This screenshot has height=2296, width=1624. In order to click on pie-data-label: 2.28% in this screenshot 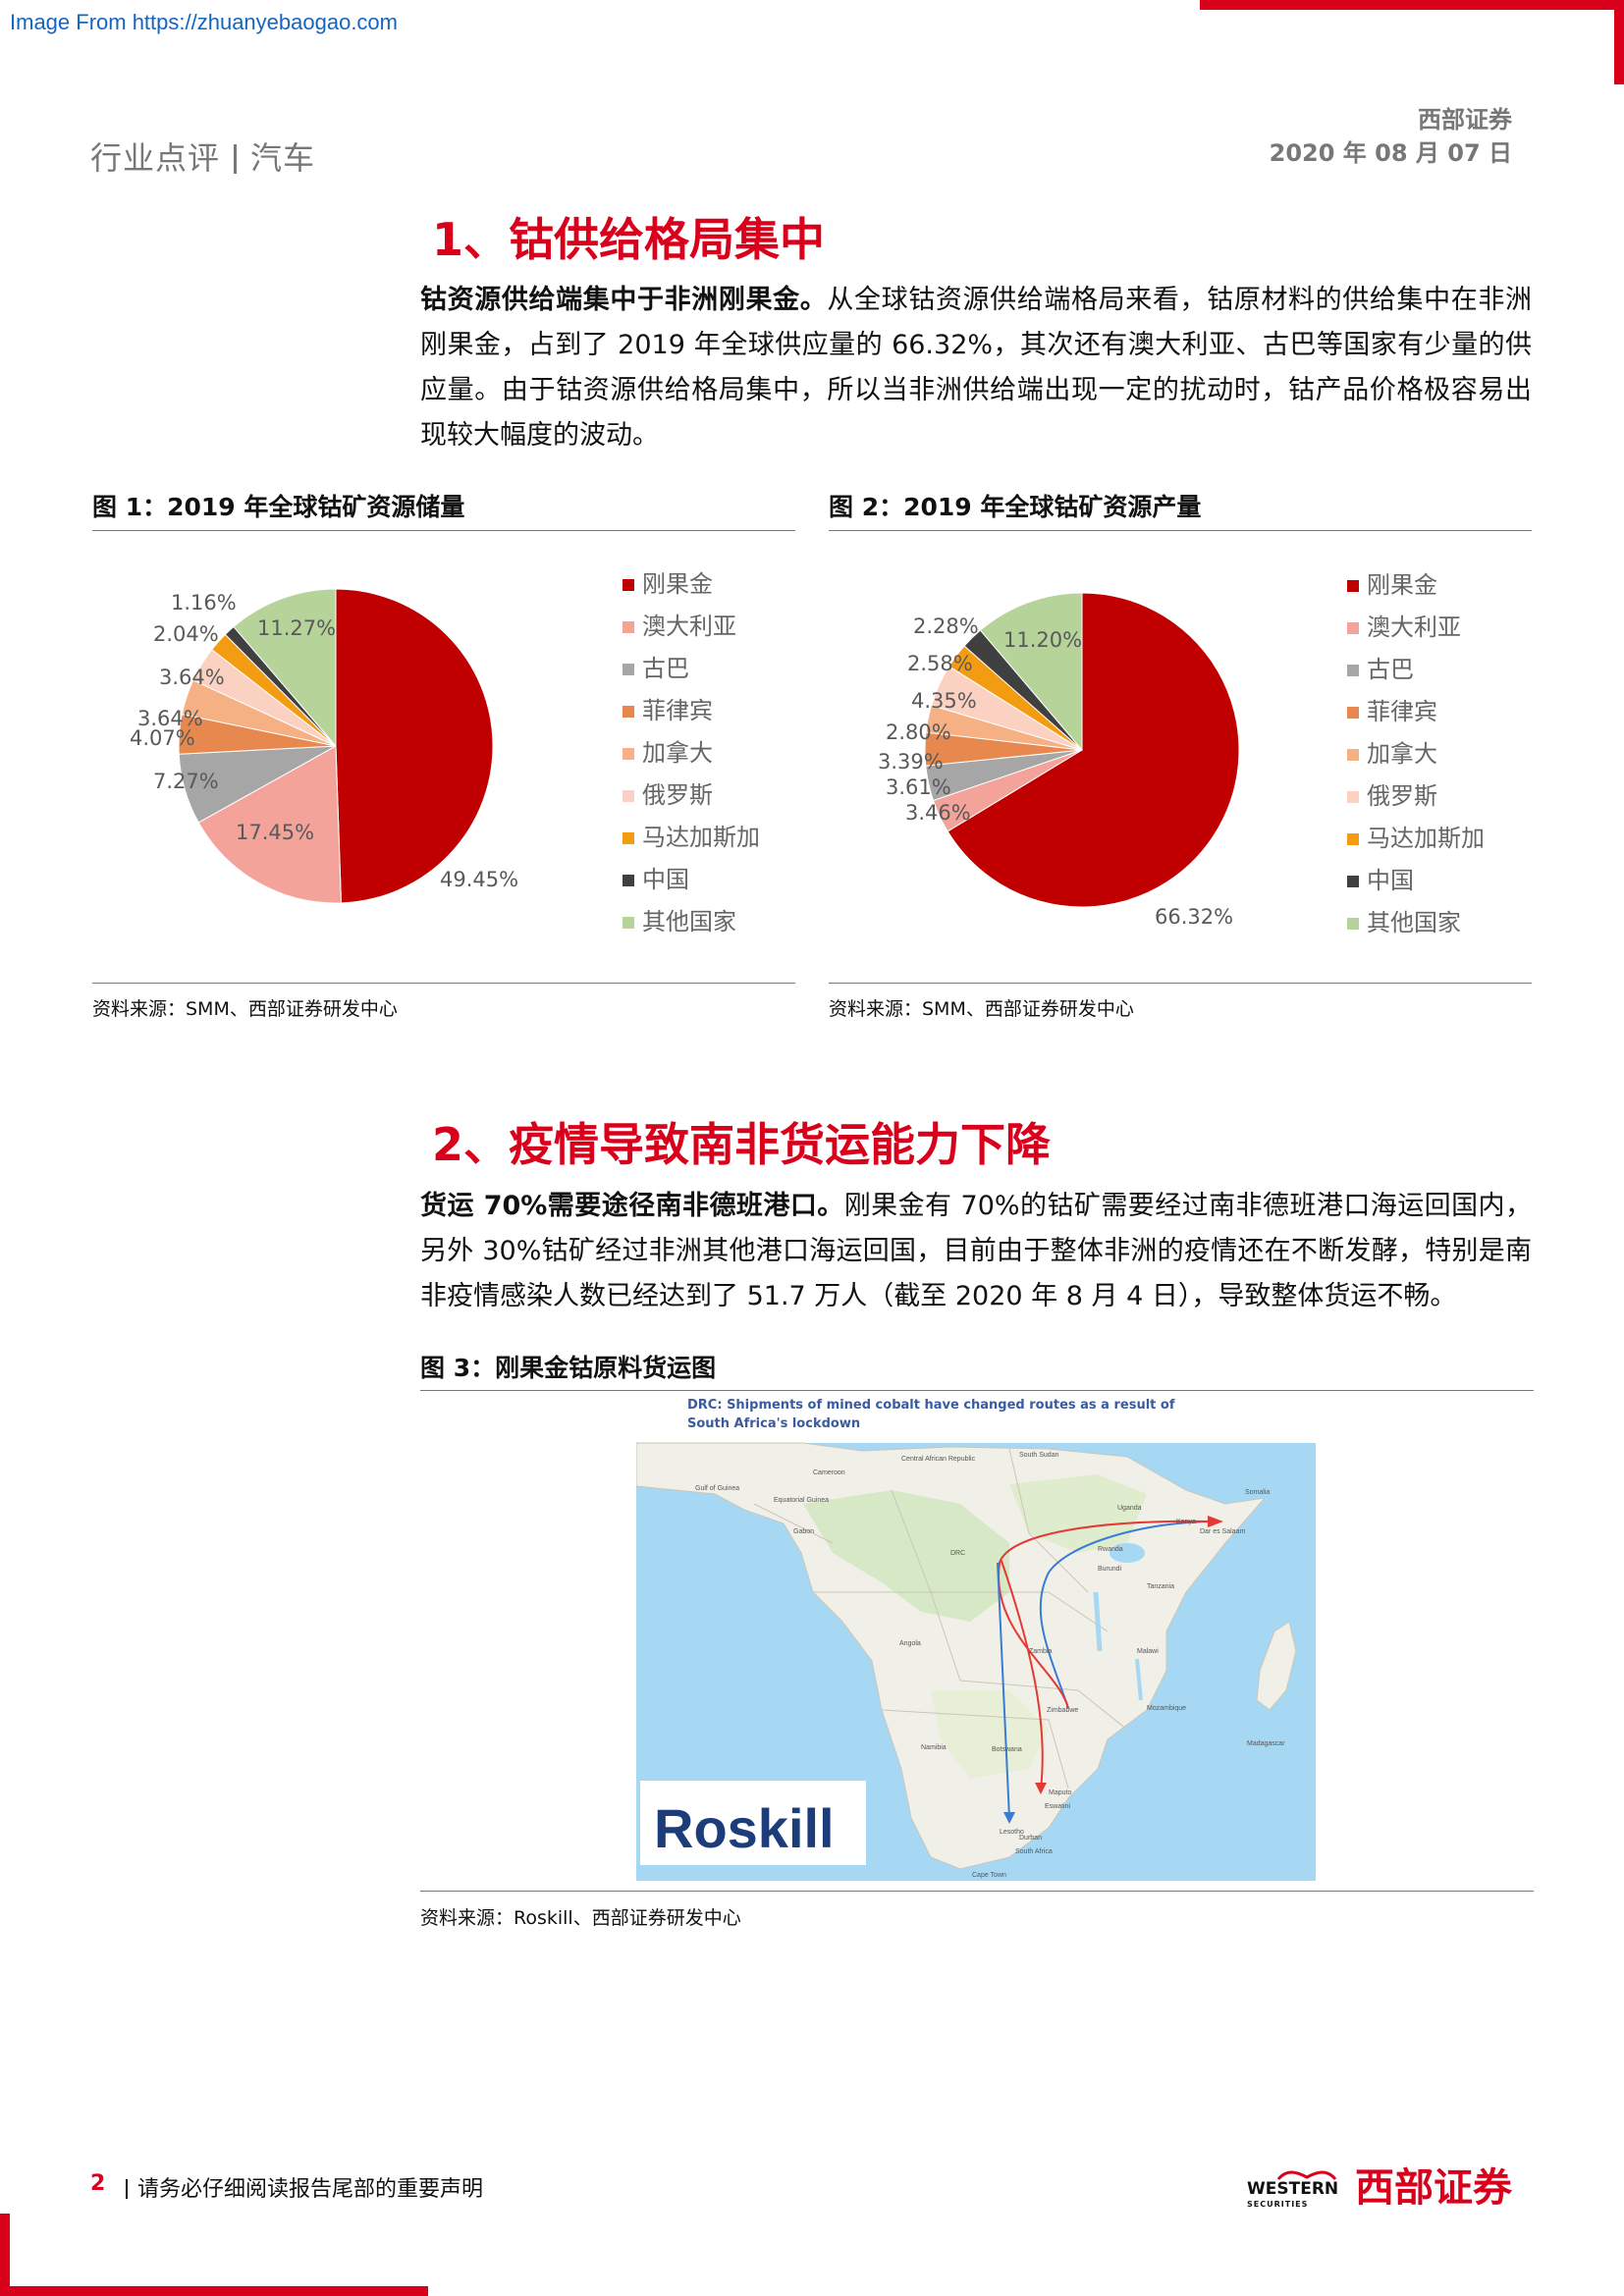, I will do `click(946, 626)`.